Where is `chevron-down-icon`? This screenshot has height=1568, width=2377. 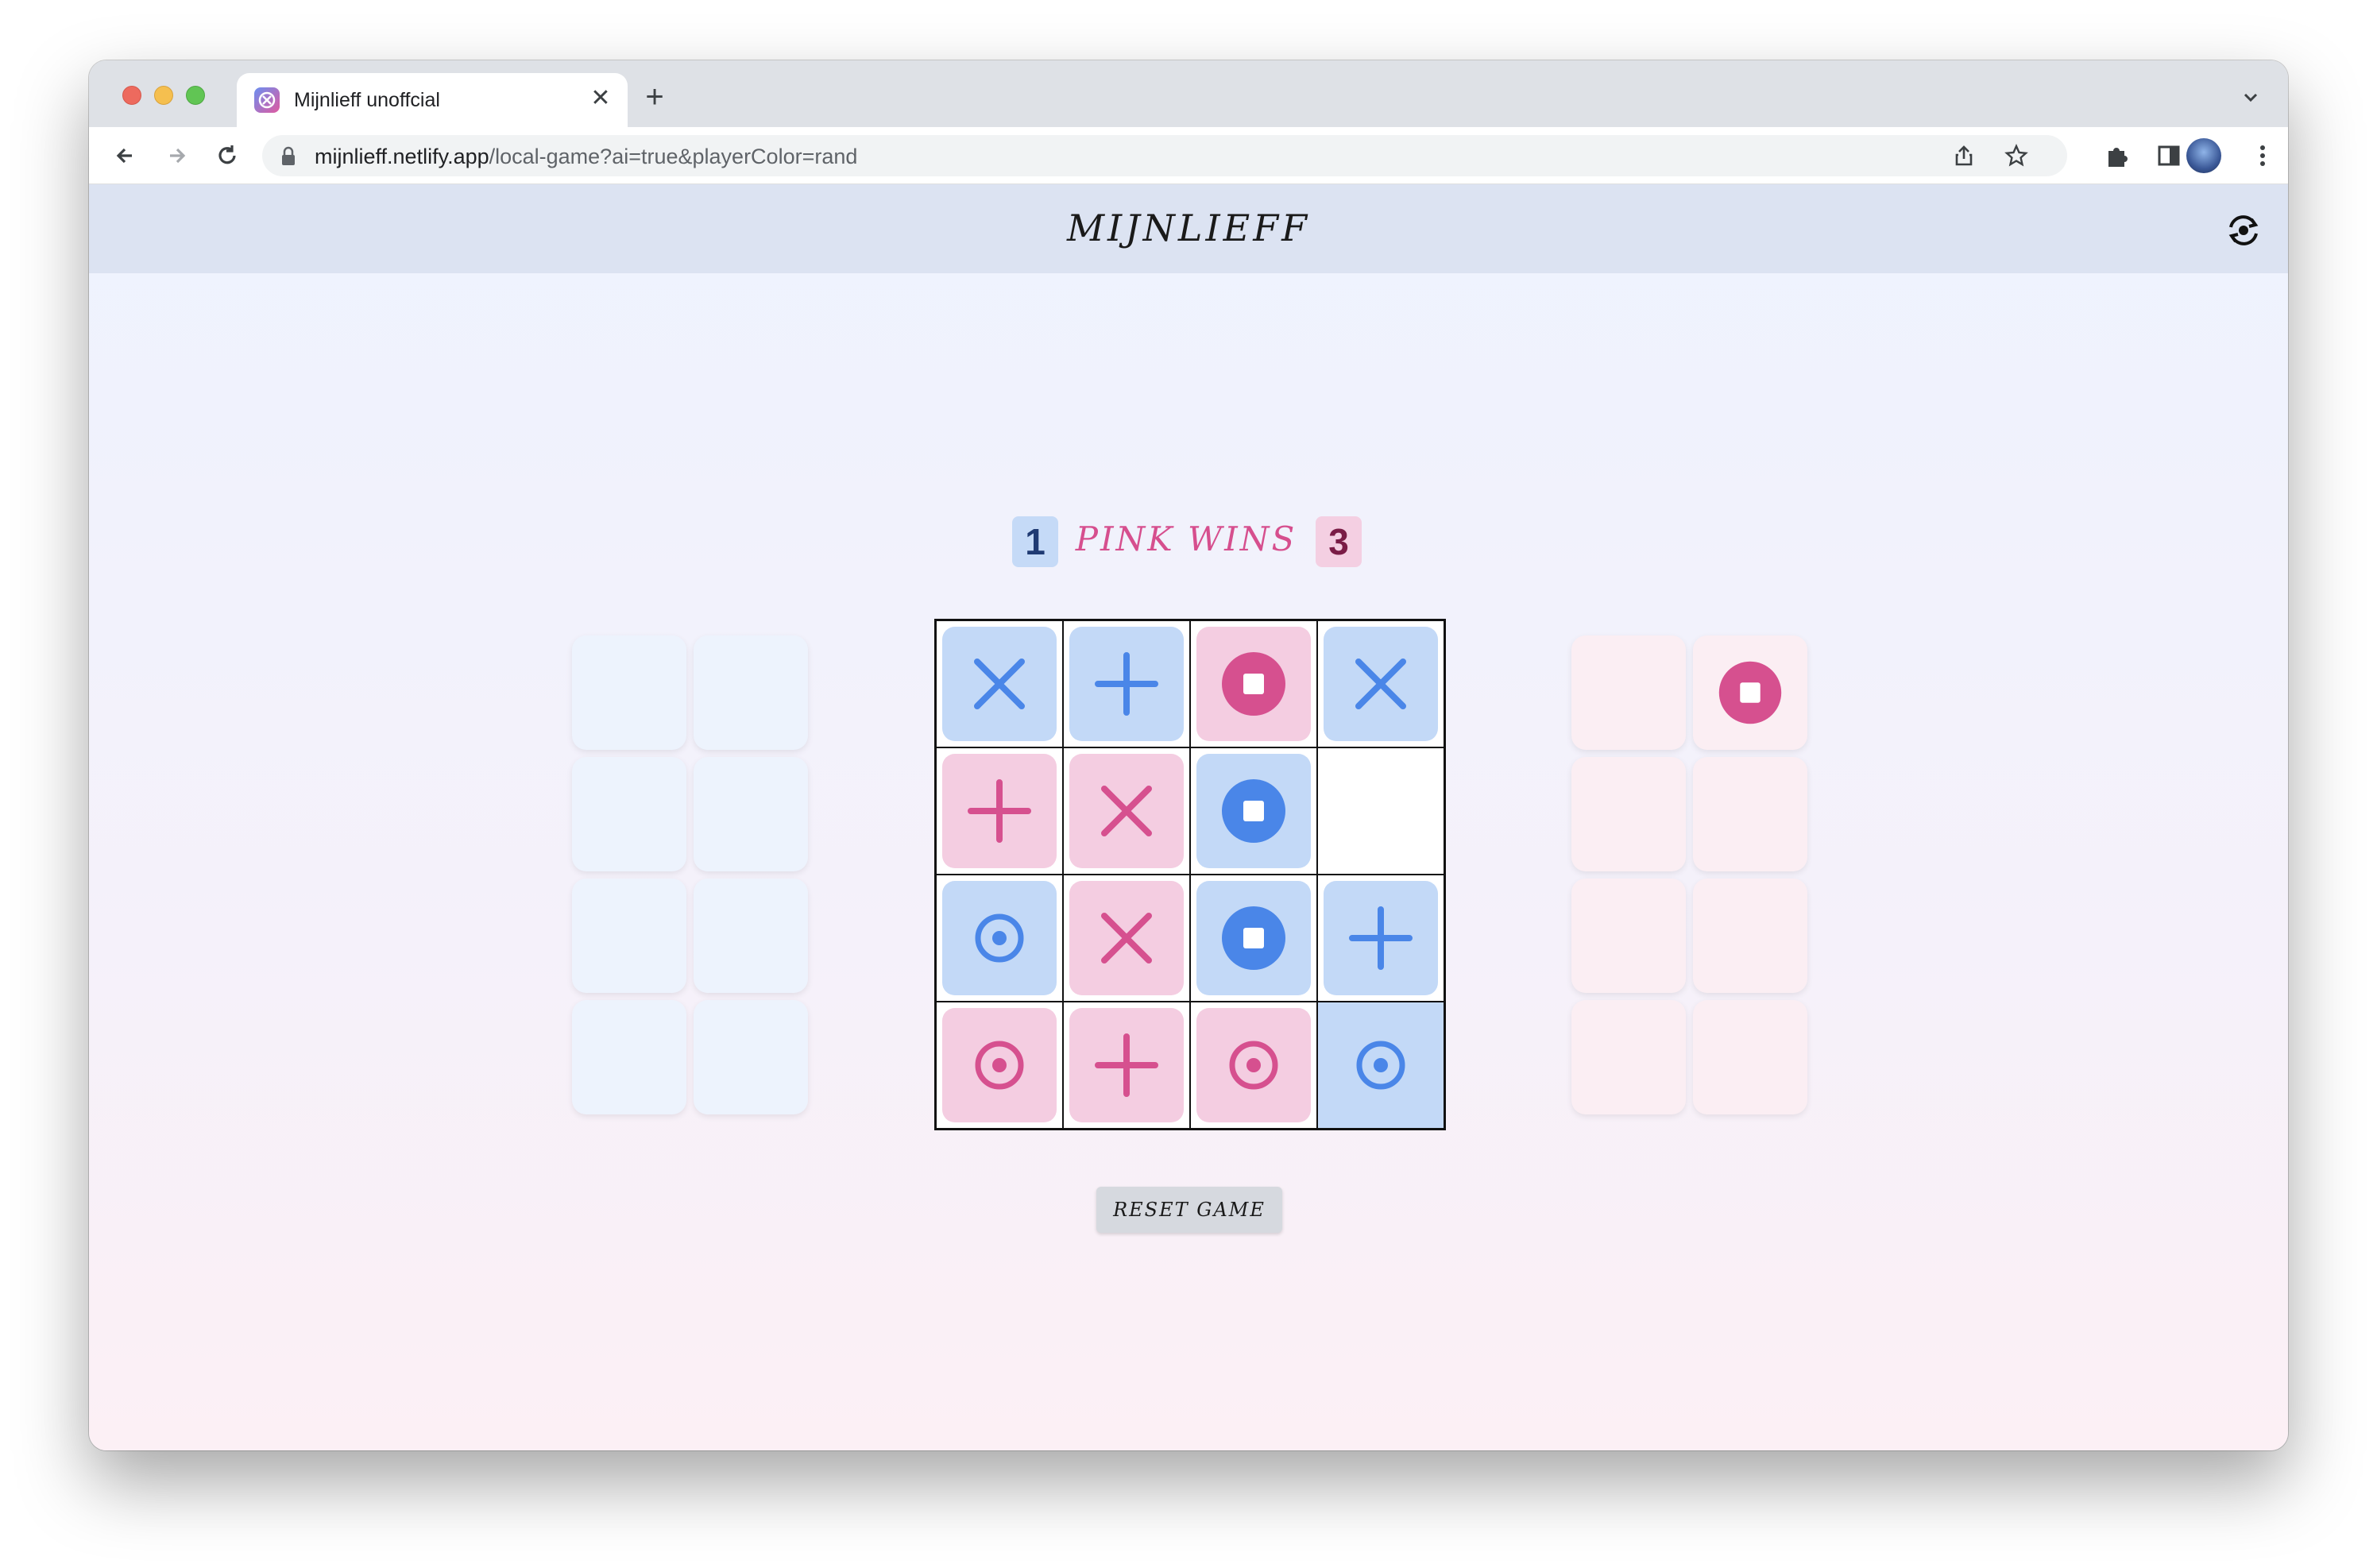
chevron-down-icon is located at coordinates (2250, 97).